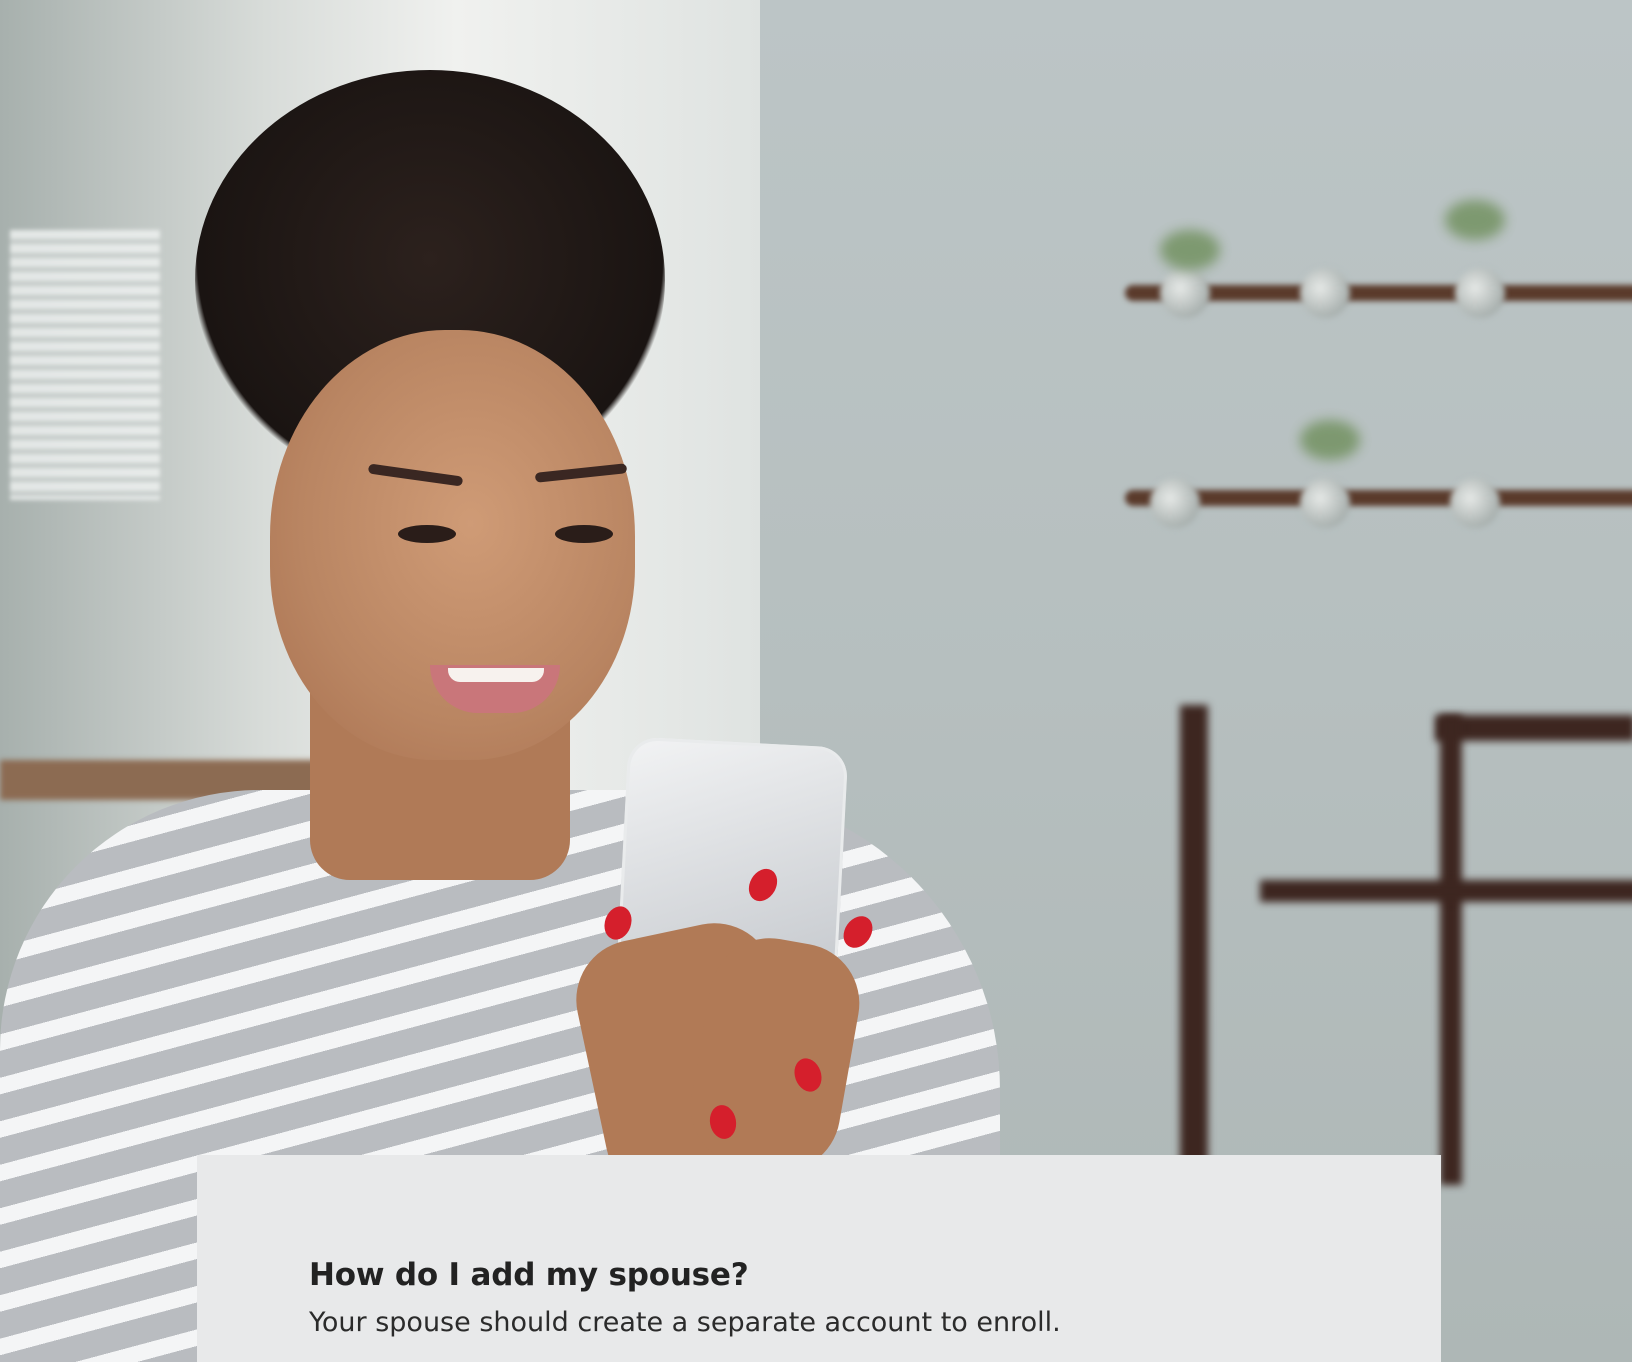  I want to click on table-edge, so click(1446, 891).